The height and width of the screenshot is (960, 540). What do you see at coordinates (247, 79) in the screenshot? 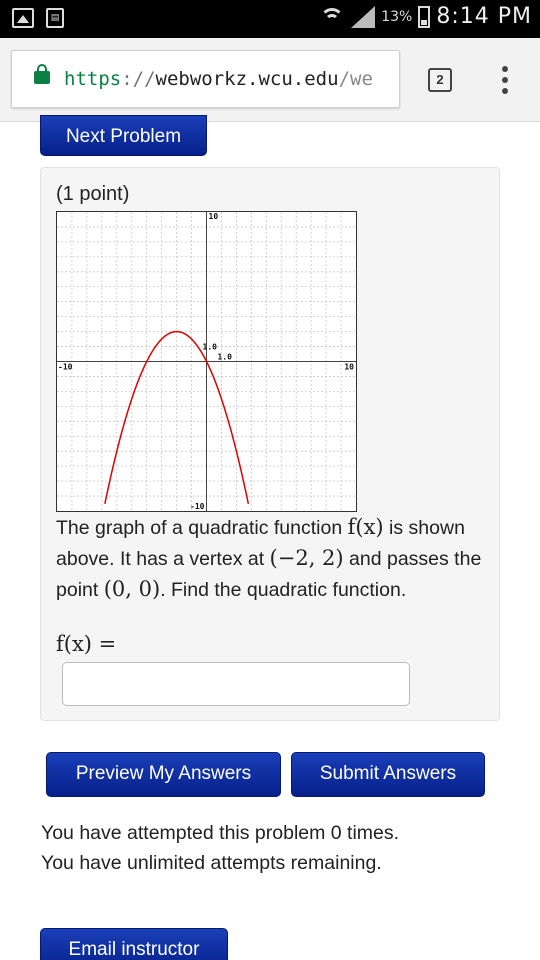
I see `url-host: webworkz.wcu.edu` at bounding box center [247, 79].